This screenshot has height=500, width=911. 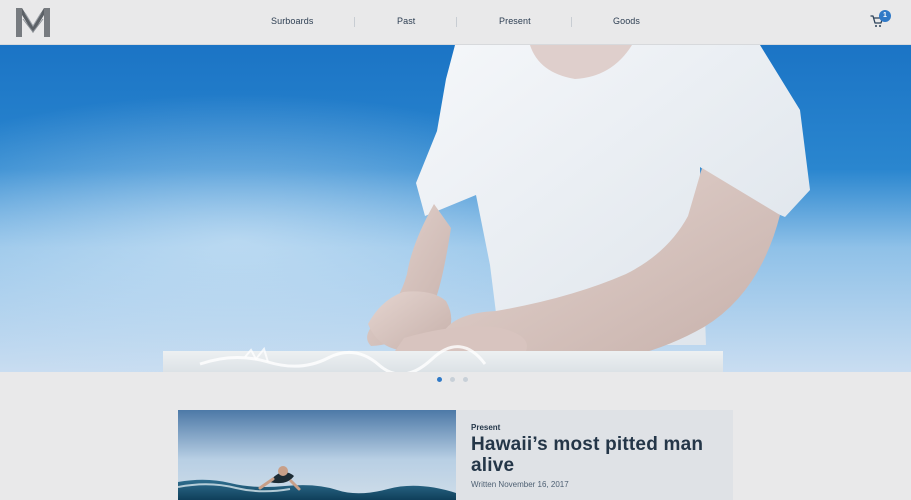 What do you see at coordinates (515, 21) in the screenshot?
I see `nav-item-present: Present` at bounding box center [515, 21].